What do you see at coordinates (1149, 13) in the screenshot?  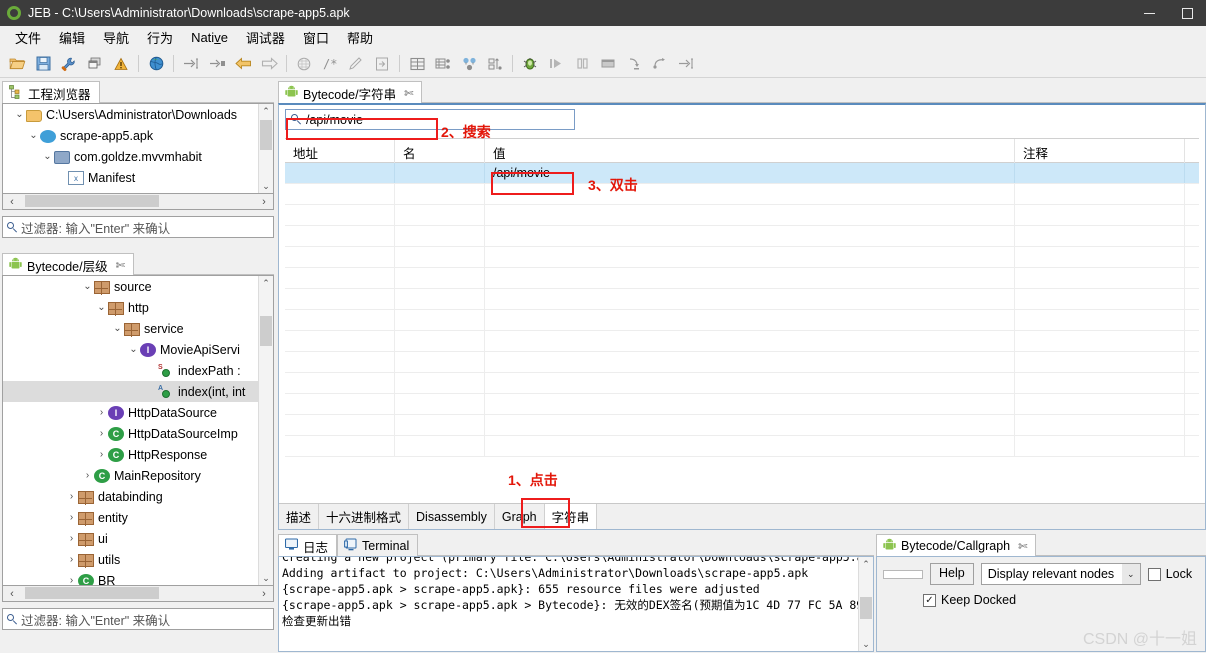 I see `minimize-button` at bounding box center [1149, 13].